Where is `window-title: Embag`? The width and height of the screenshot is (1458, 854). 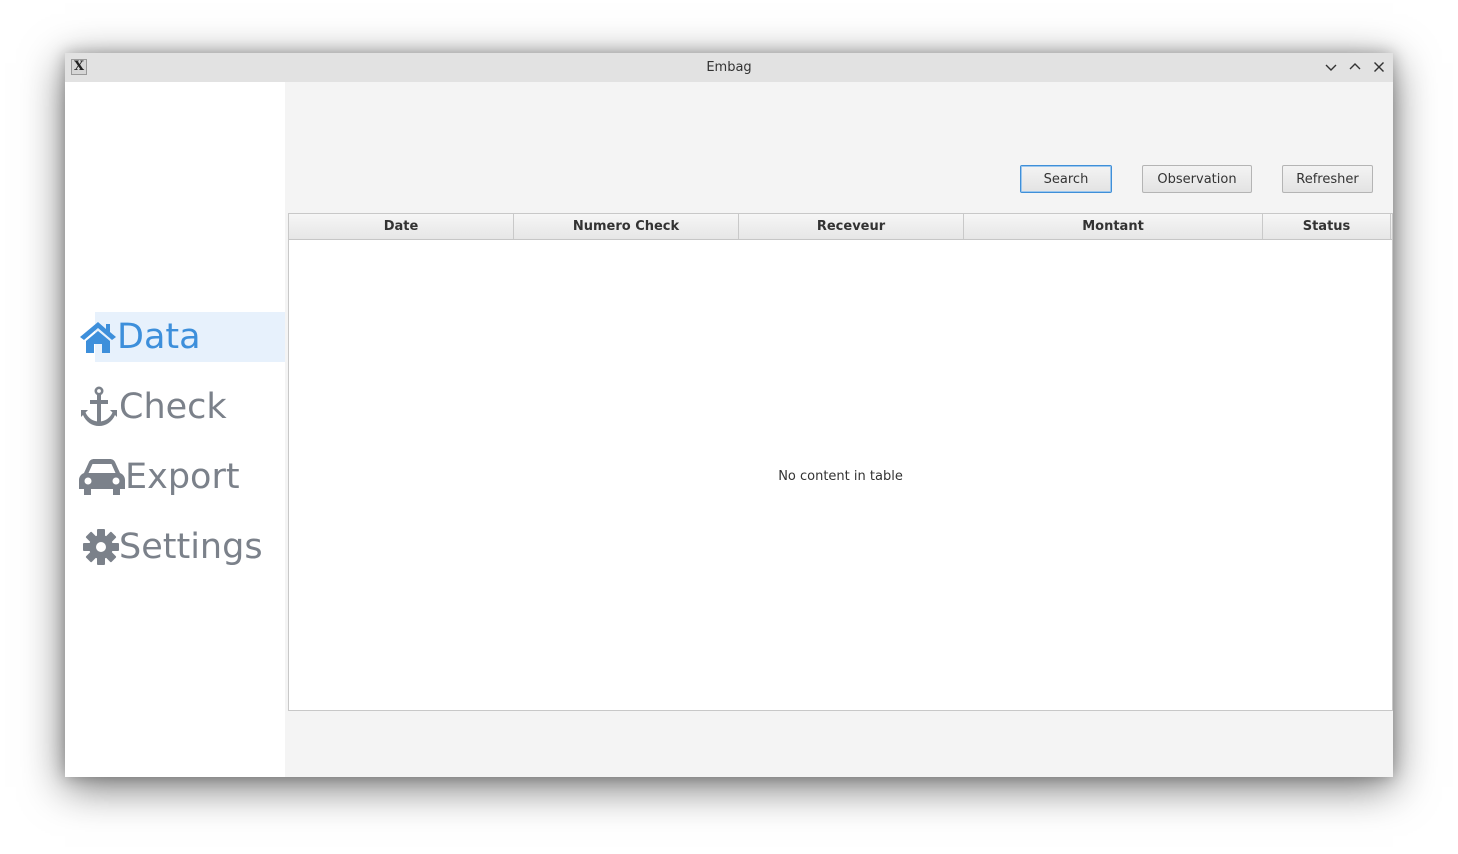
window-title: Embag is located at coordinates (729, 67).